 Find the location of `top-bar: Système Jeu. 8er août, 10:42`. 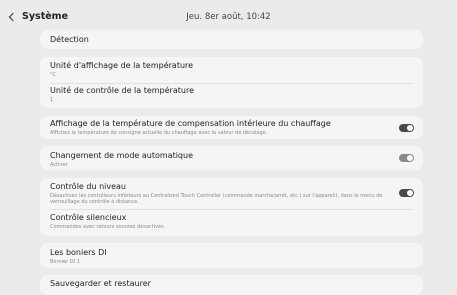

top-bar: Système Jeu. 8er août, 10:42 is located at coordinates (228, 17).